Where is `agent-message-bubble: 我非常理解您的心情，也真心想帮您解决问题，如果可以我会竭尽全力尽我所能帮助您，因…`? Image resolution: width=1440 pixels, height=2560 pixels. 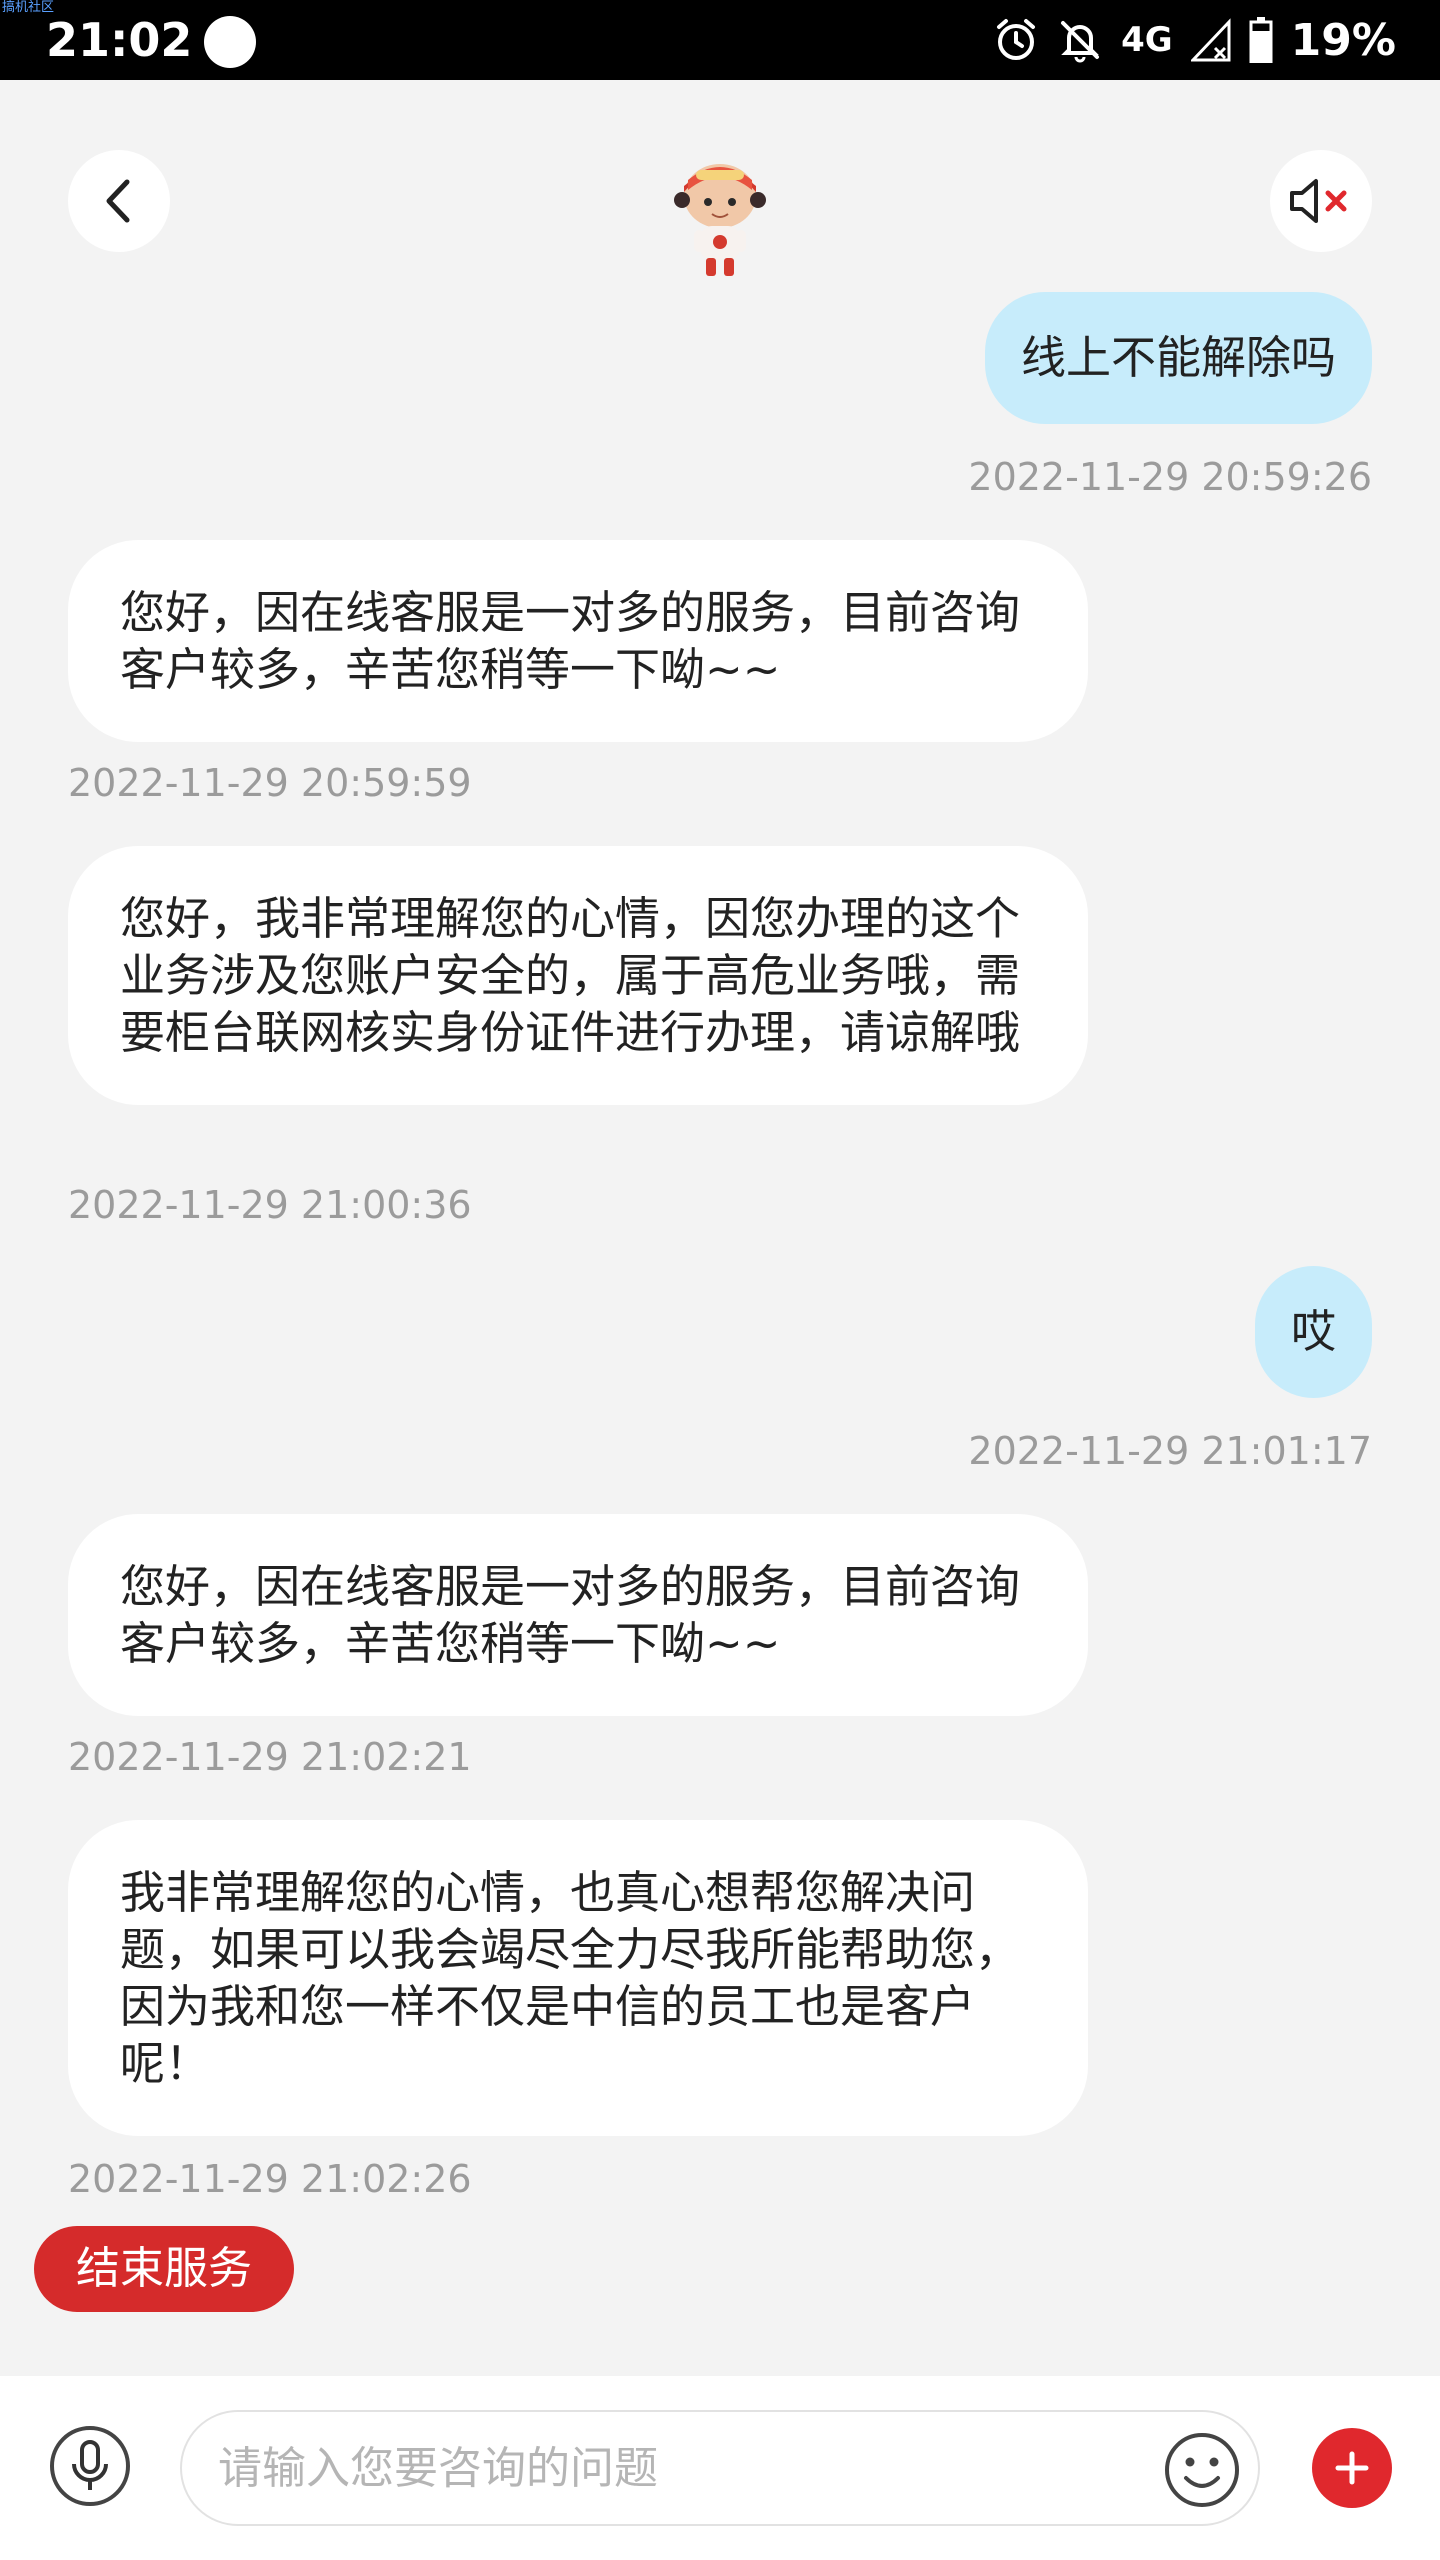
agent-message-bubble: 我非常理解您的心情，也真心想帮您解决问题，如果可以我会竭尽全力尽我所能帮助您，因… is located at coordinates (578, 1978).